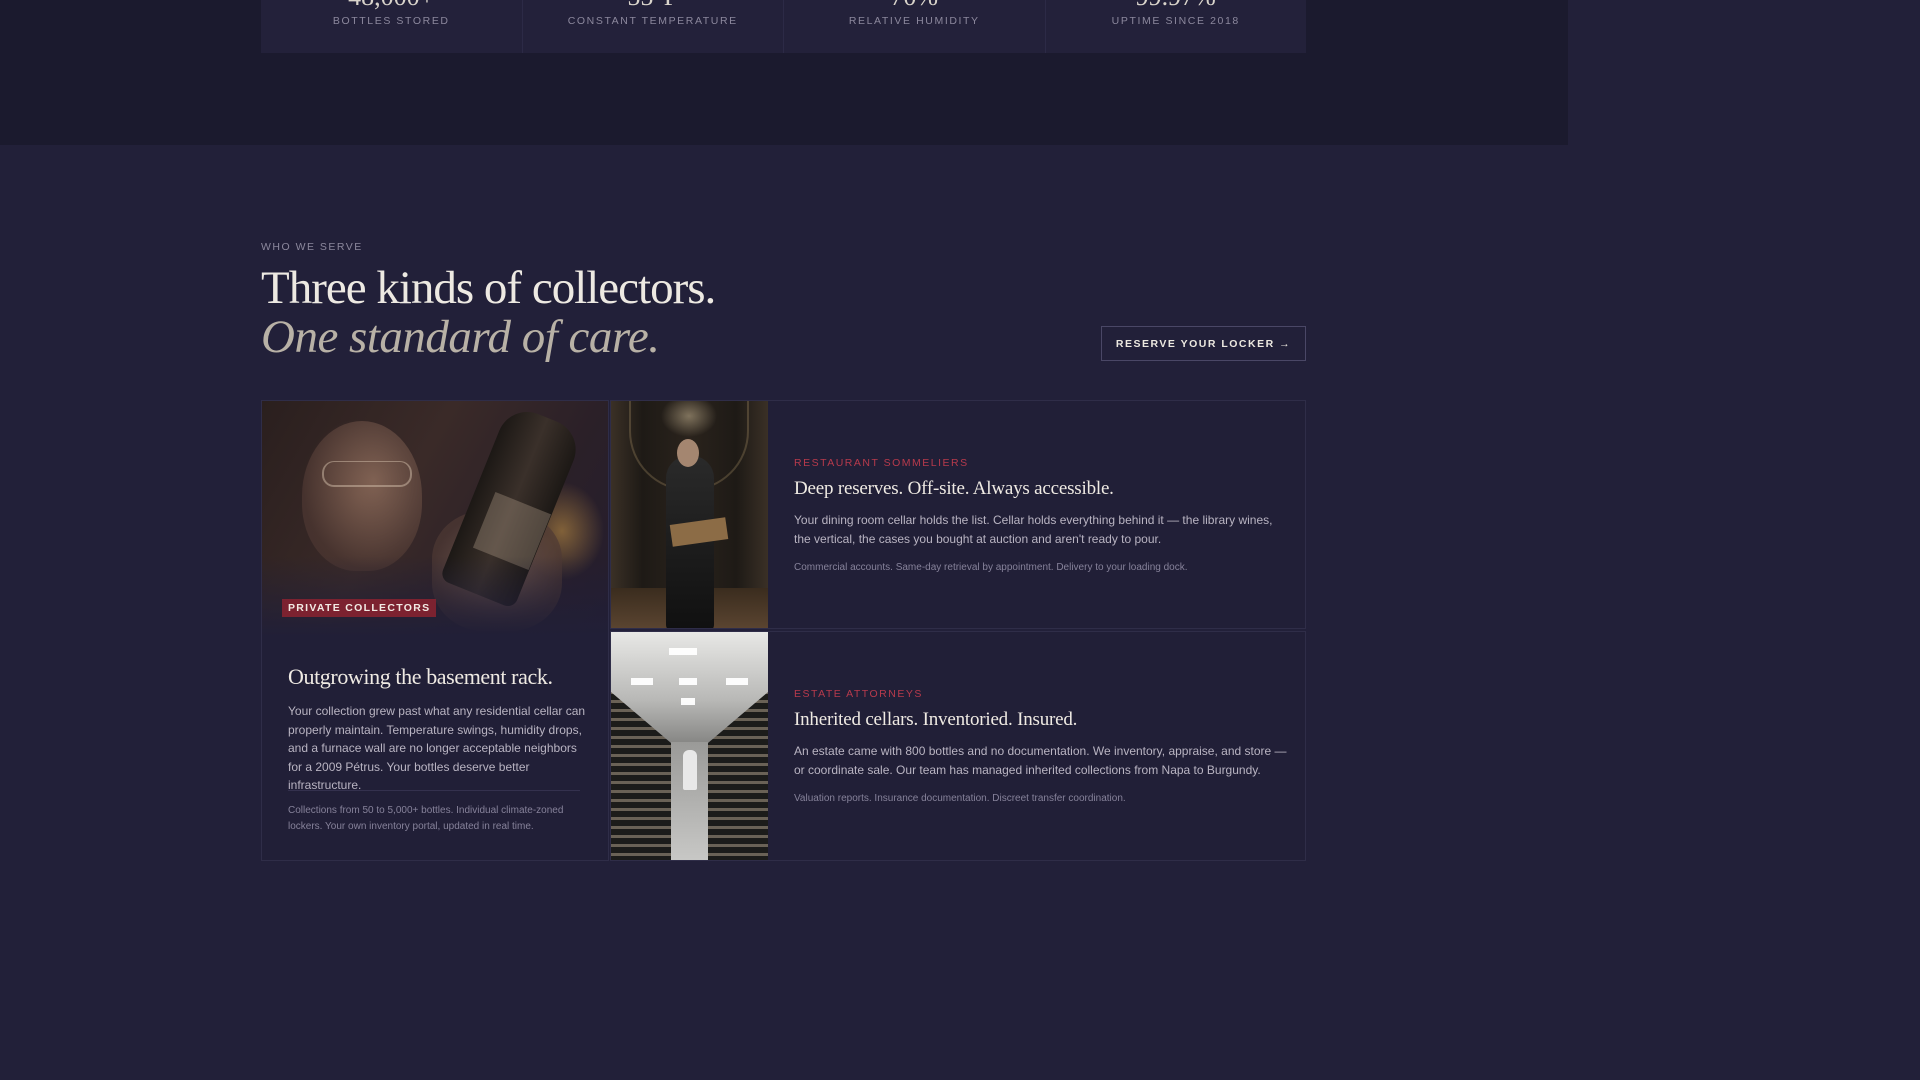 This screenshot has height=1080, width=1920. What do you see at coordinates (688, 453) in the screenshot?
I see `photo-head` at bounding box center [688, 453].